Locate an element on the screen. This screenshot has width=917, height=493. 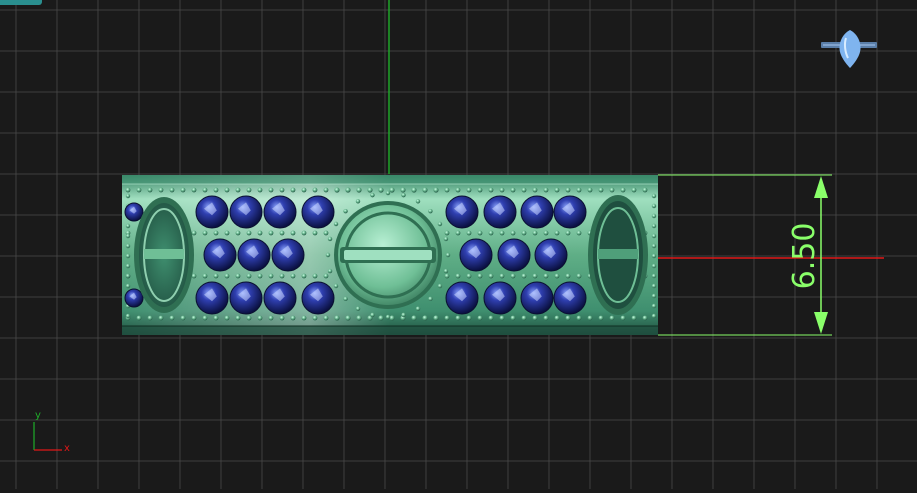
dimension-value: 6.50 is located at coordinates (804, 256).